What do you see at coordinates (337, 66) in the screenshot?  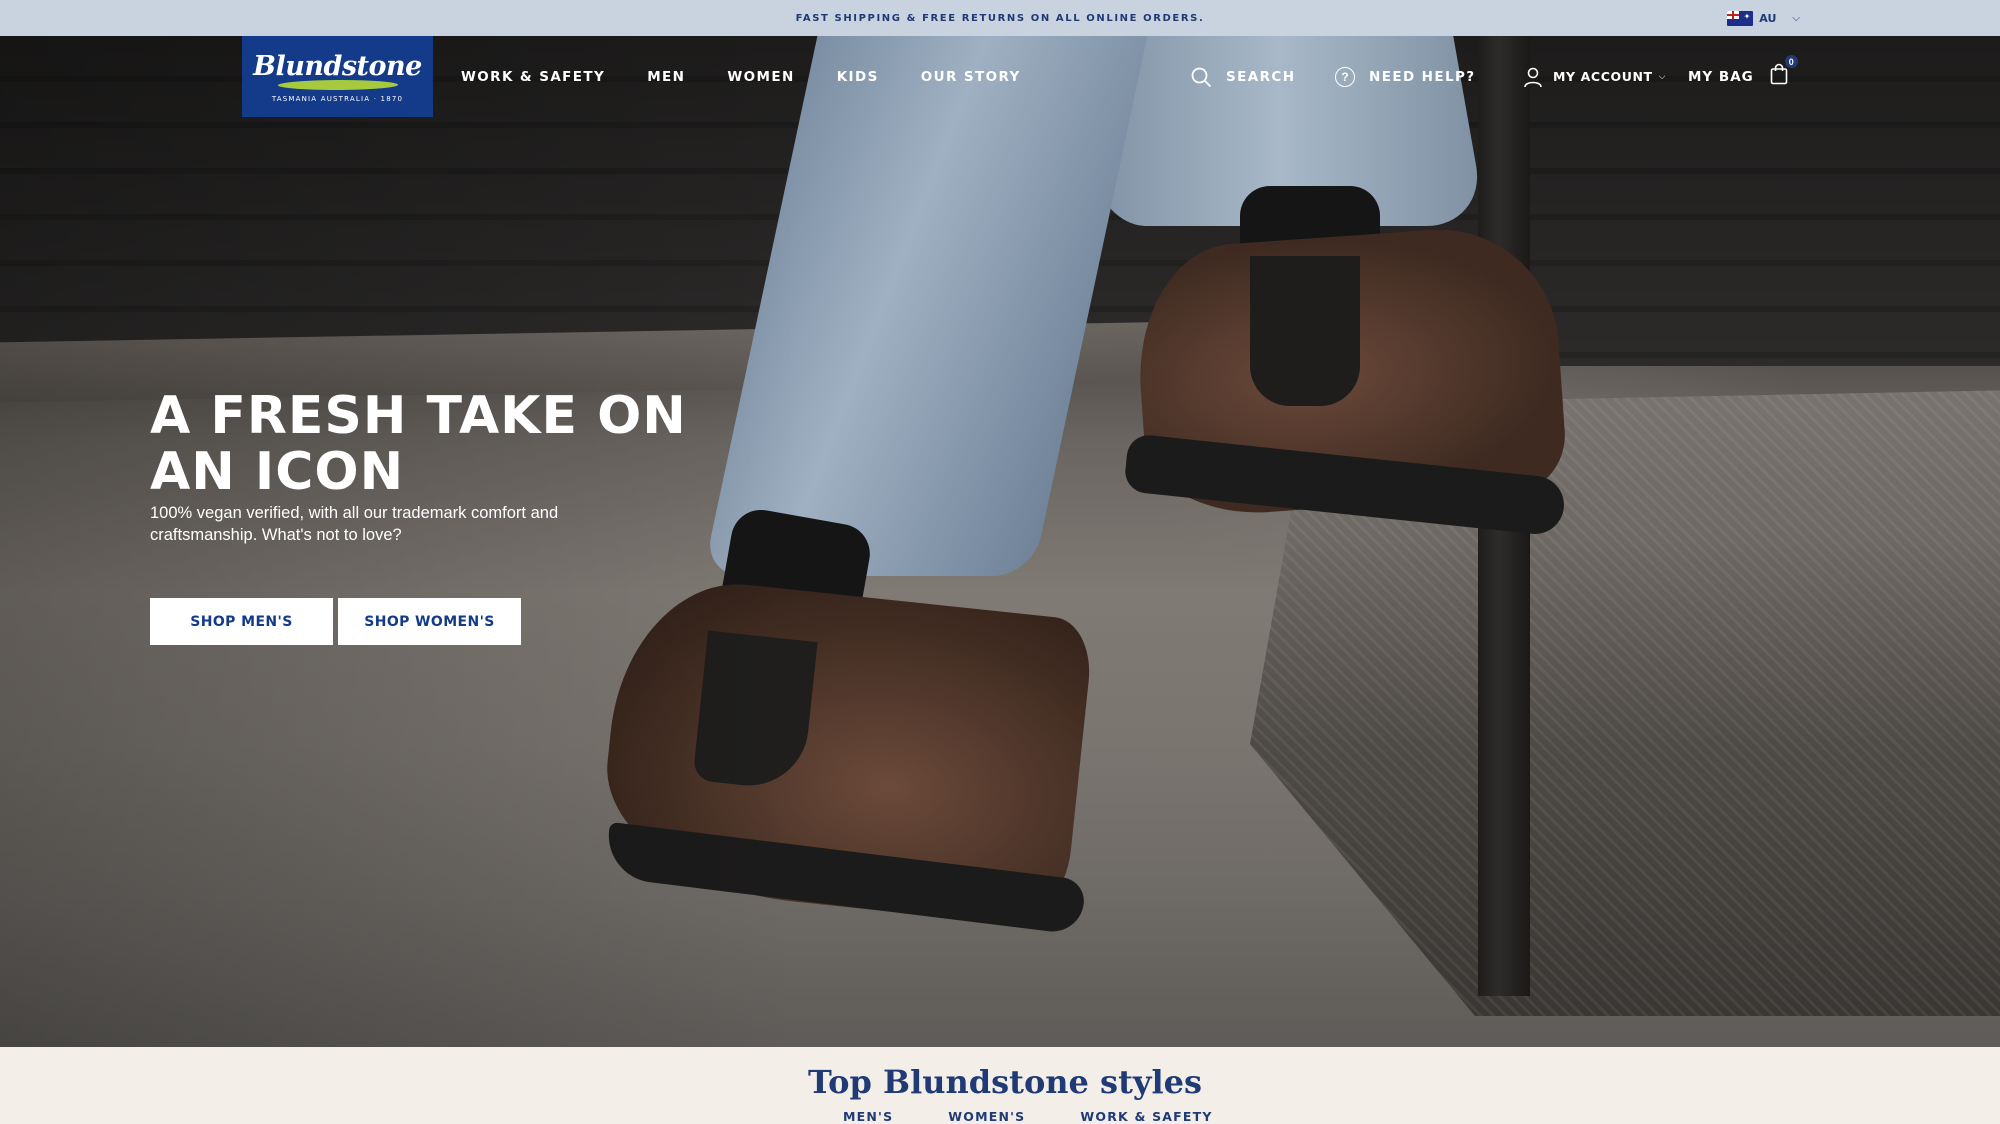 I see `logo-wordmark: Blundstone` at bounding box center [337, 66].